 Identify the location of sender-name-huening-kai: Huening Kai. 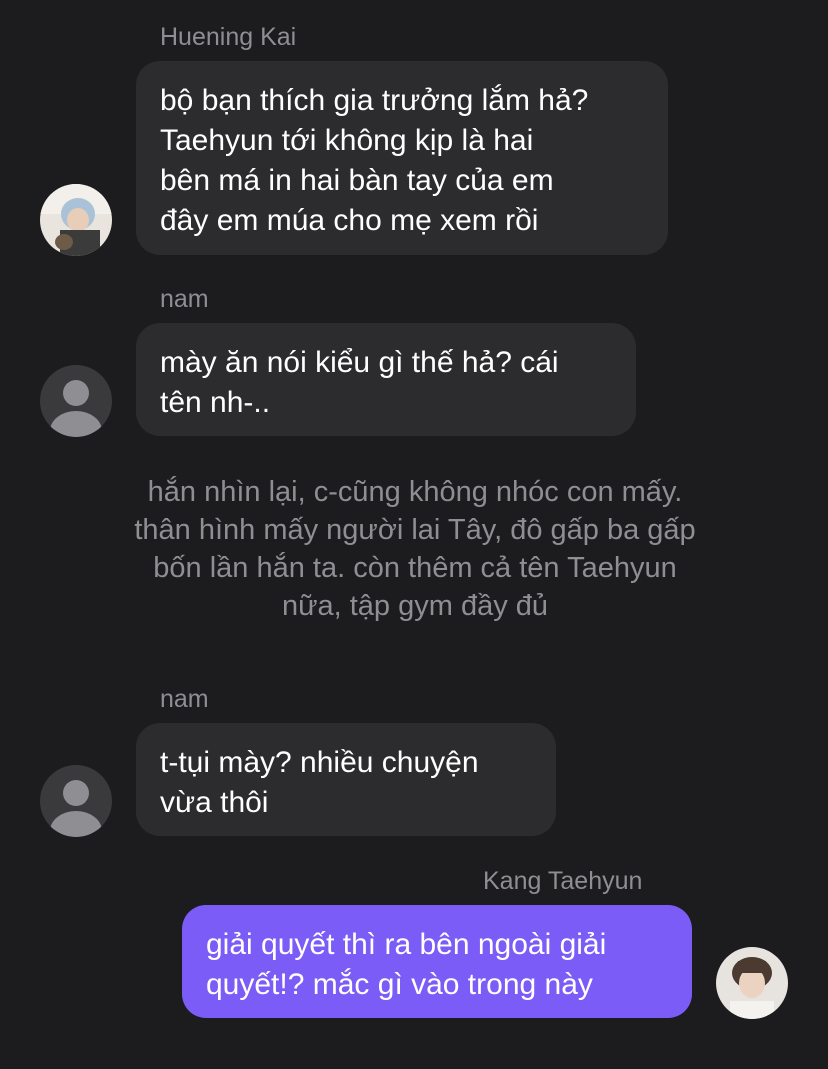
(228, 37).